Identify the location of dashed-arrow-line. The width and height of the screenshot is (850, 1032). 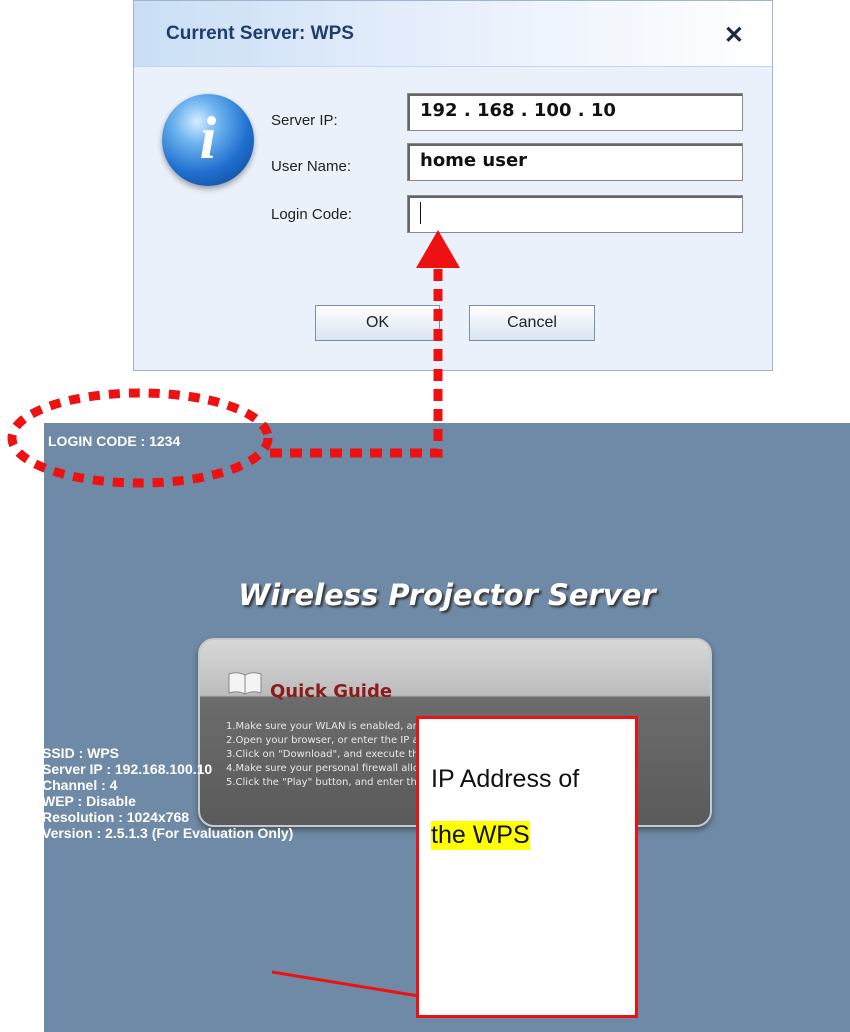
(356, 362).